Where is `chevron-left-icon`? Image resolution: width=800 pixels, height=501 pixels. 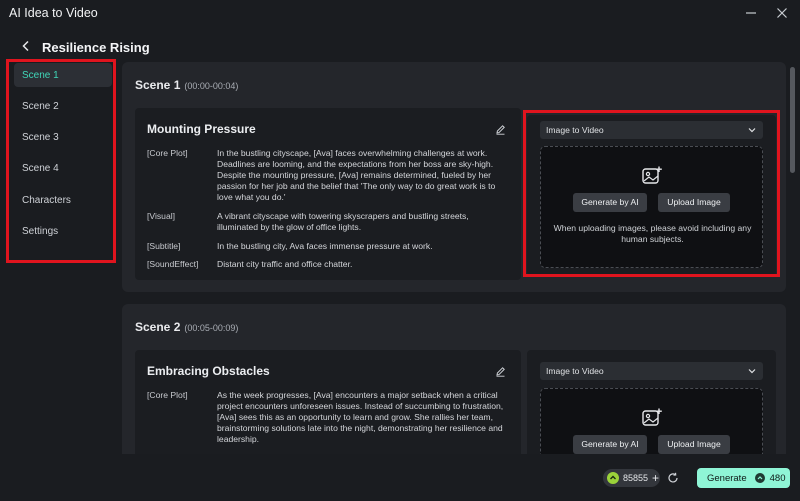
chevron-left-icon is located at coordinates (25, 46).